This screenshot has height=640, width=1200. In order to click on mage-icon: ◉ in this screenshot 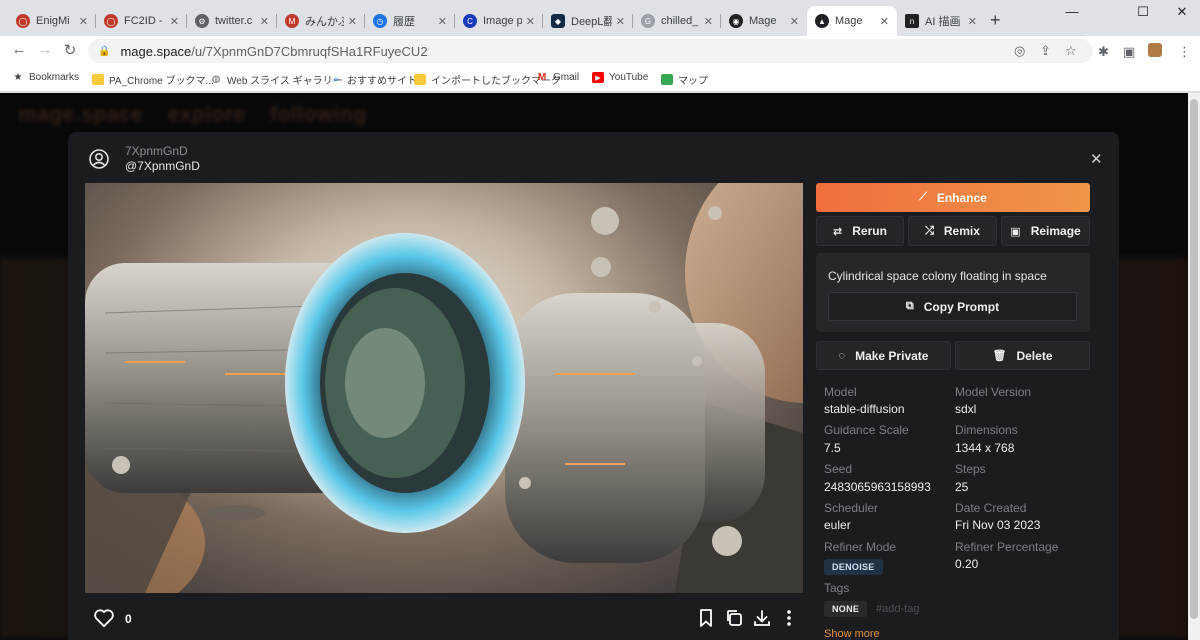, I will do `click(736, 21)`.